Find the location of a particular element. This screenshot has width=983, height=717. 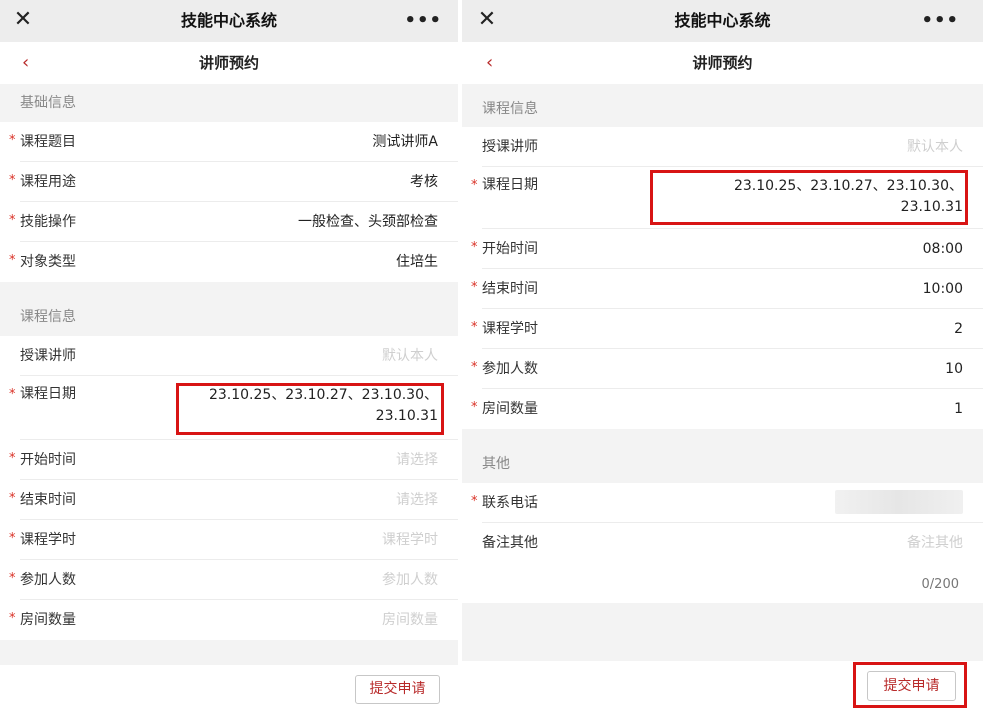

form-row-course-purpose: * 课程用途 考核 is located at coordinates (229, 182).